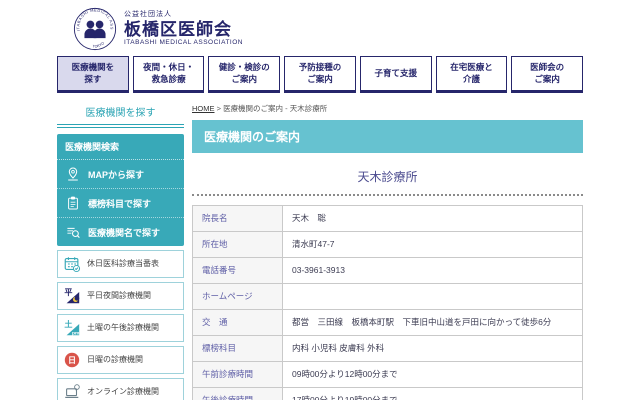 This screenshot has width=640, height=400. I want to click on row-value: 内科 小児科 皮膚科 外科, so click(432, 349).